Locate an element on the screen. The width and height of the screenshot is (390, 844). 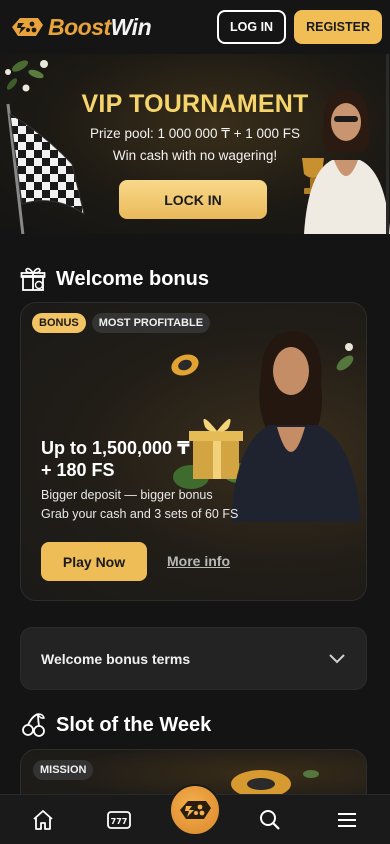
register-button: REGISTER is located at coordinates (338, 27).